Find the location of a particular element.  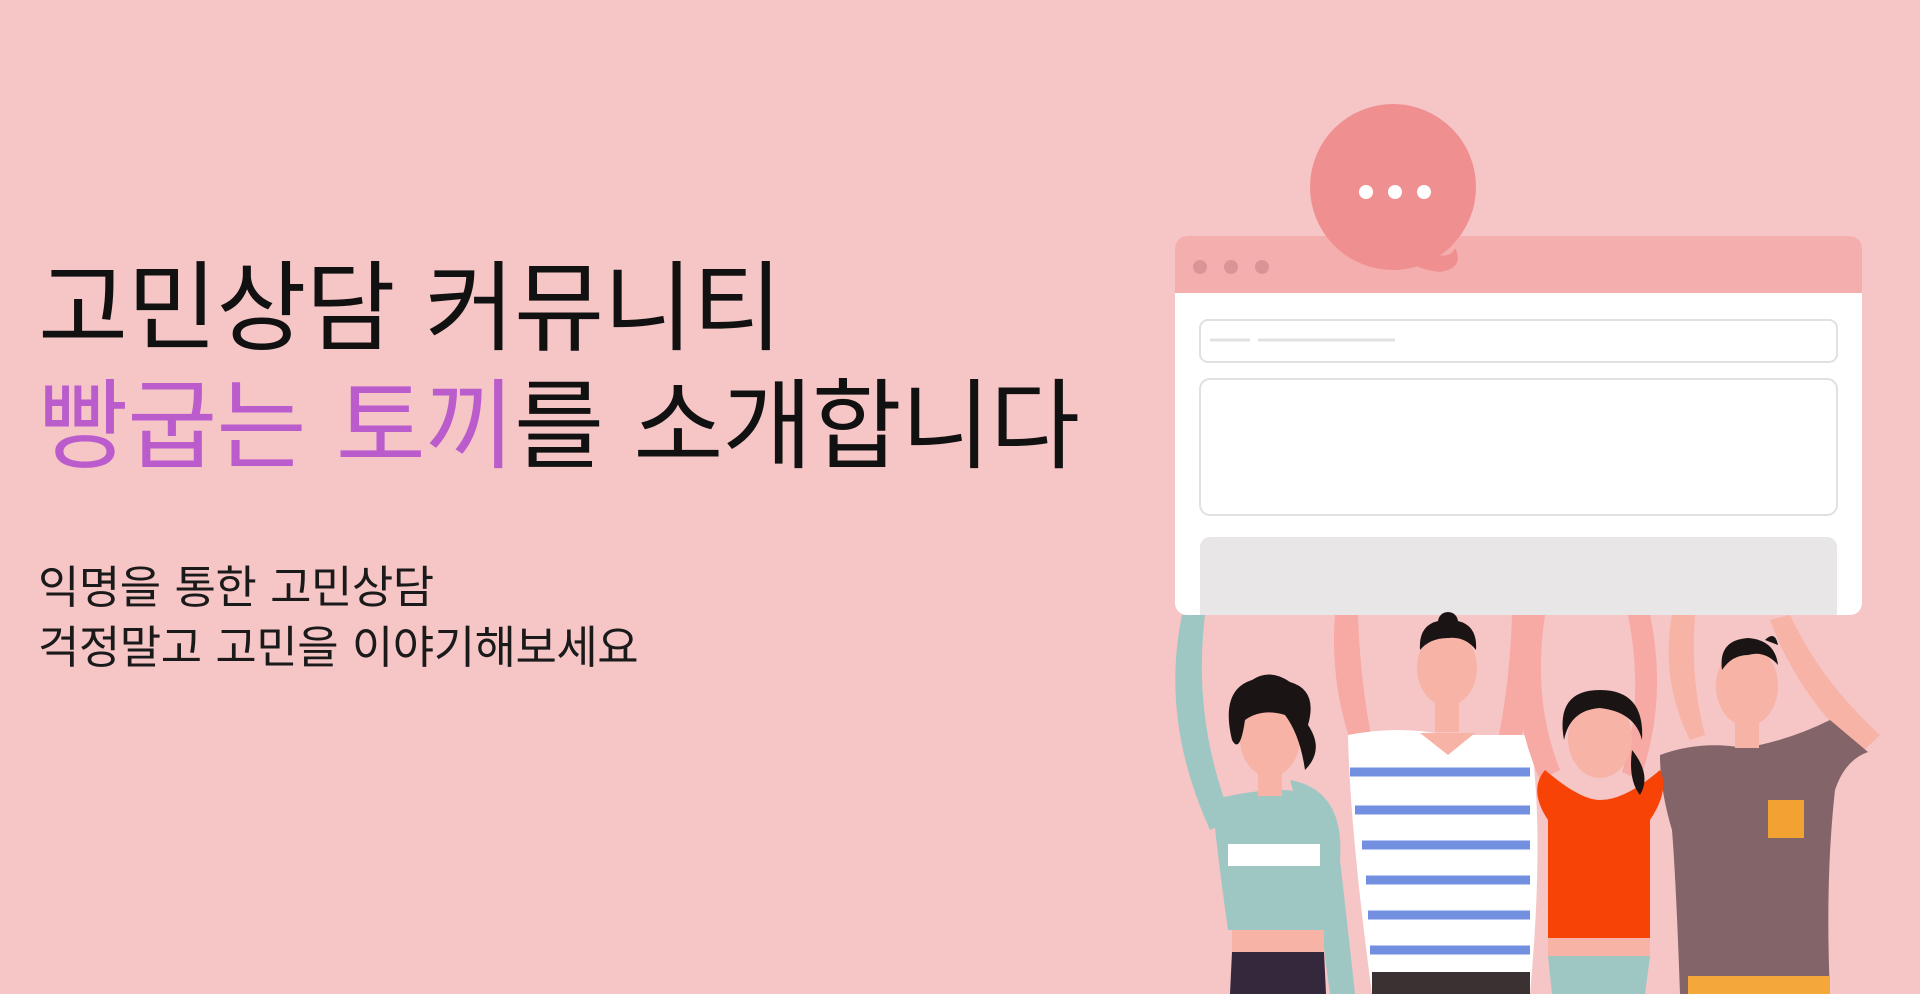

brand-name: 빵굽는 토끼 is located at coordinates (276, 427).